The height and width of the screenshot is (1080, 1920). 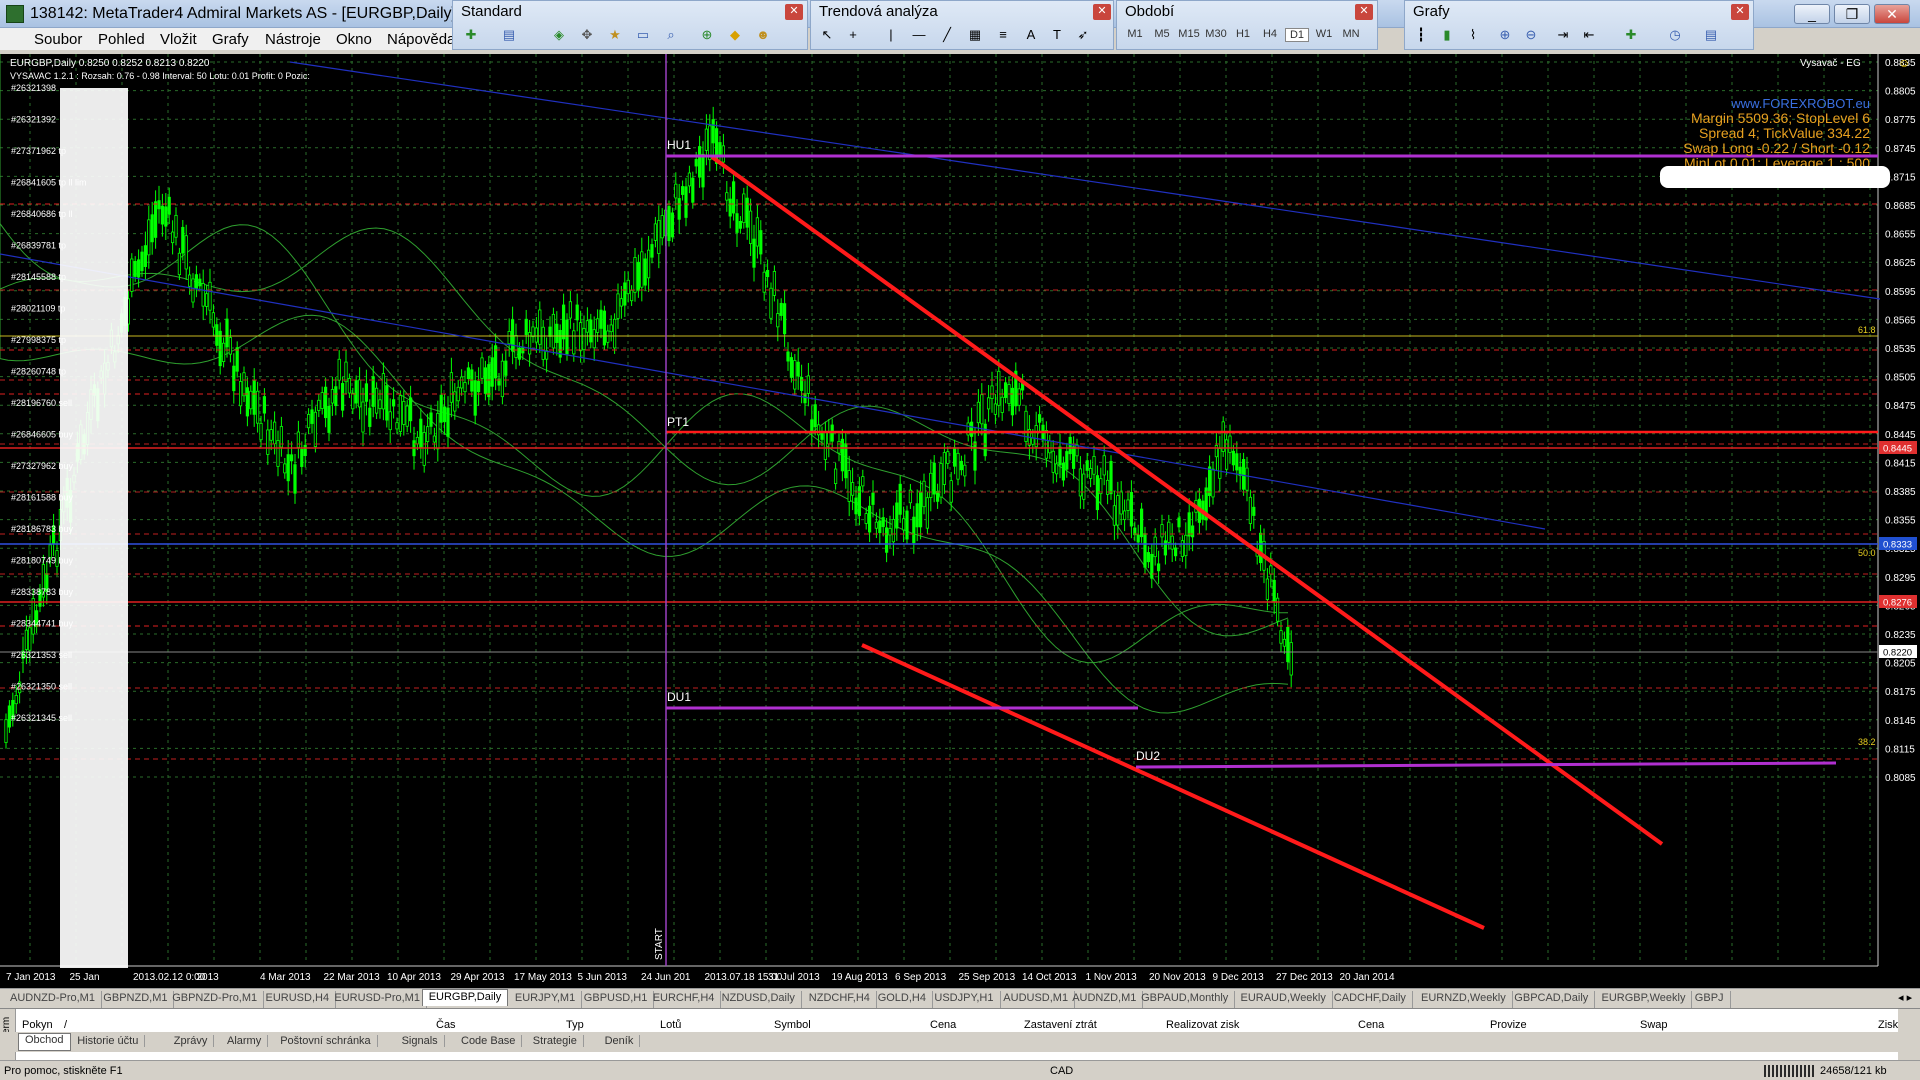 I want to click on terminal-tab: Signals, so click(x=420, y=1041).